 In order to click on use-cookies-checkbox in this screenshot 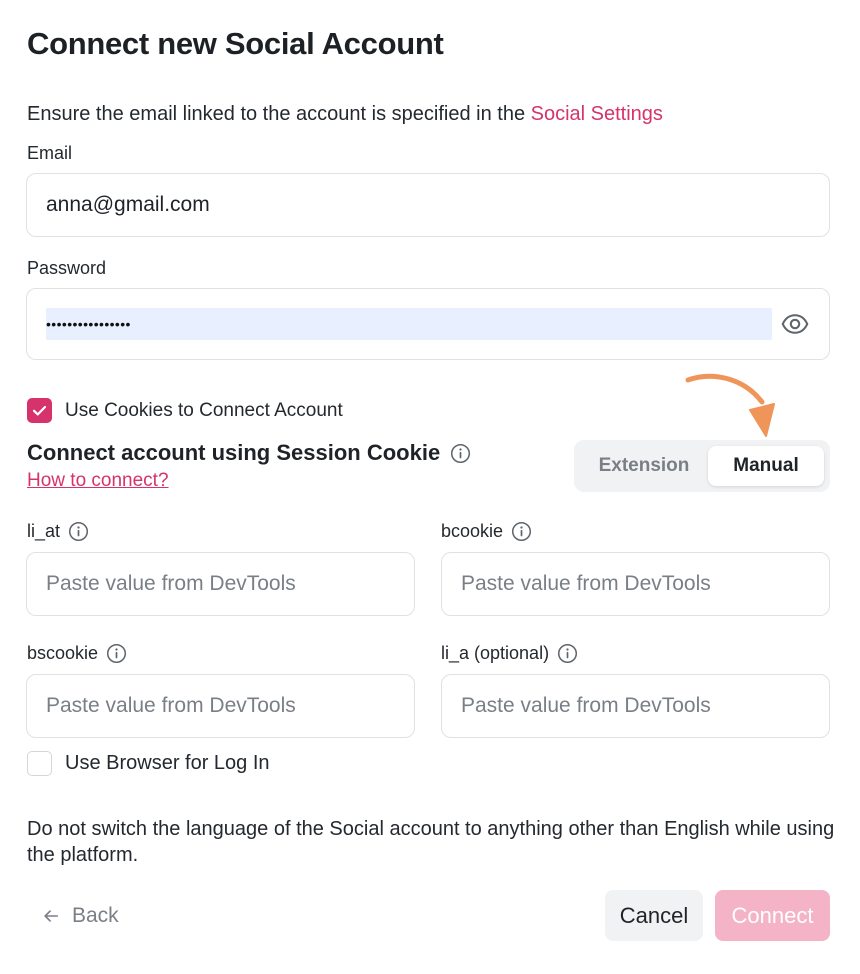, I will do `click(39, 410)`.